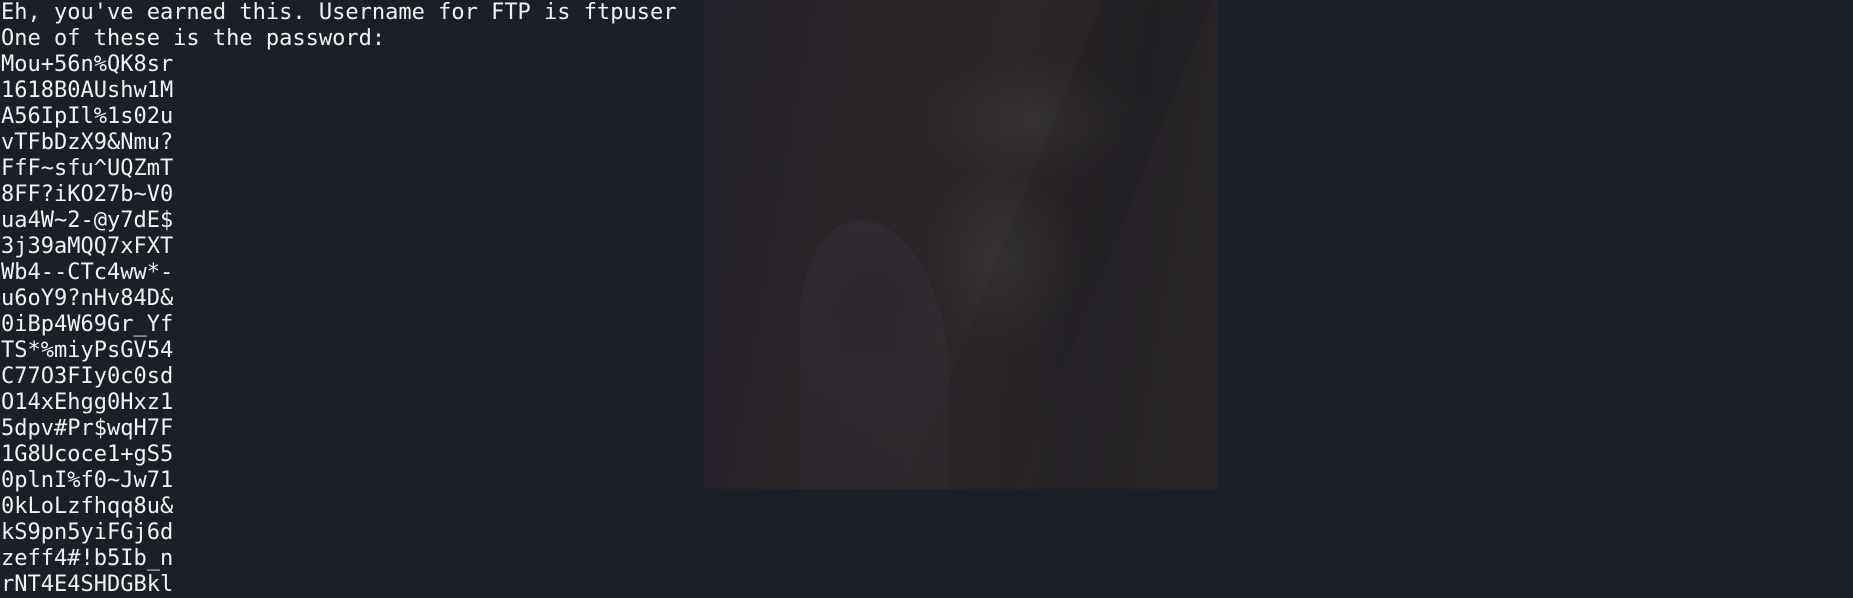  What do you see at coordinates (87, 558) in the screenshot?
I see `password-candidate: zeff4#!b5Ib_n` at bounding box center [87, 558].